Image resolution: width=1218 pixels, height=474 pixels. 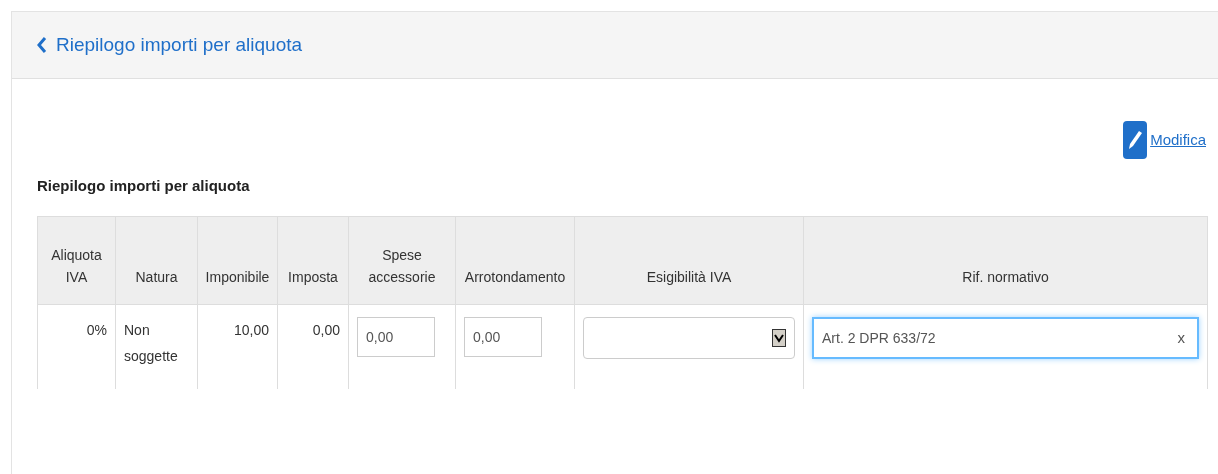 I want to click on column-header: Arrotondamento, so click(x=515, y=260).